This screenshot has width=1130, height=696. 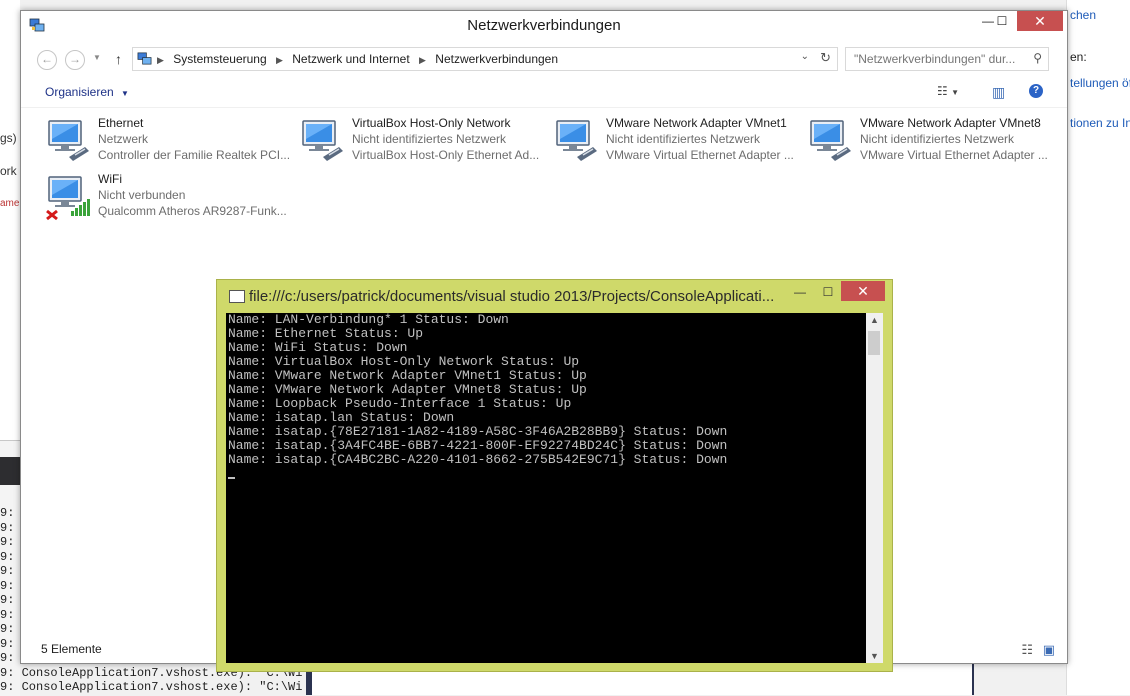 I want to click on text-cursor, so click(x=231, y=478).